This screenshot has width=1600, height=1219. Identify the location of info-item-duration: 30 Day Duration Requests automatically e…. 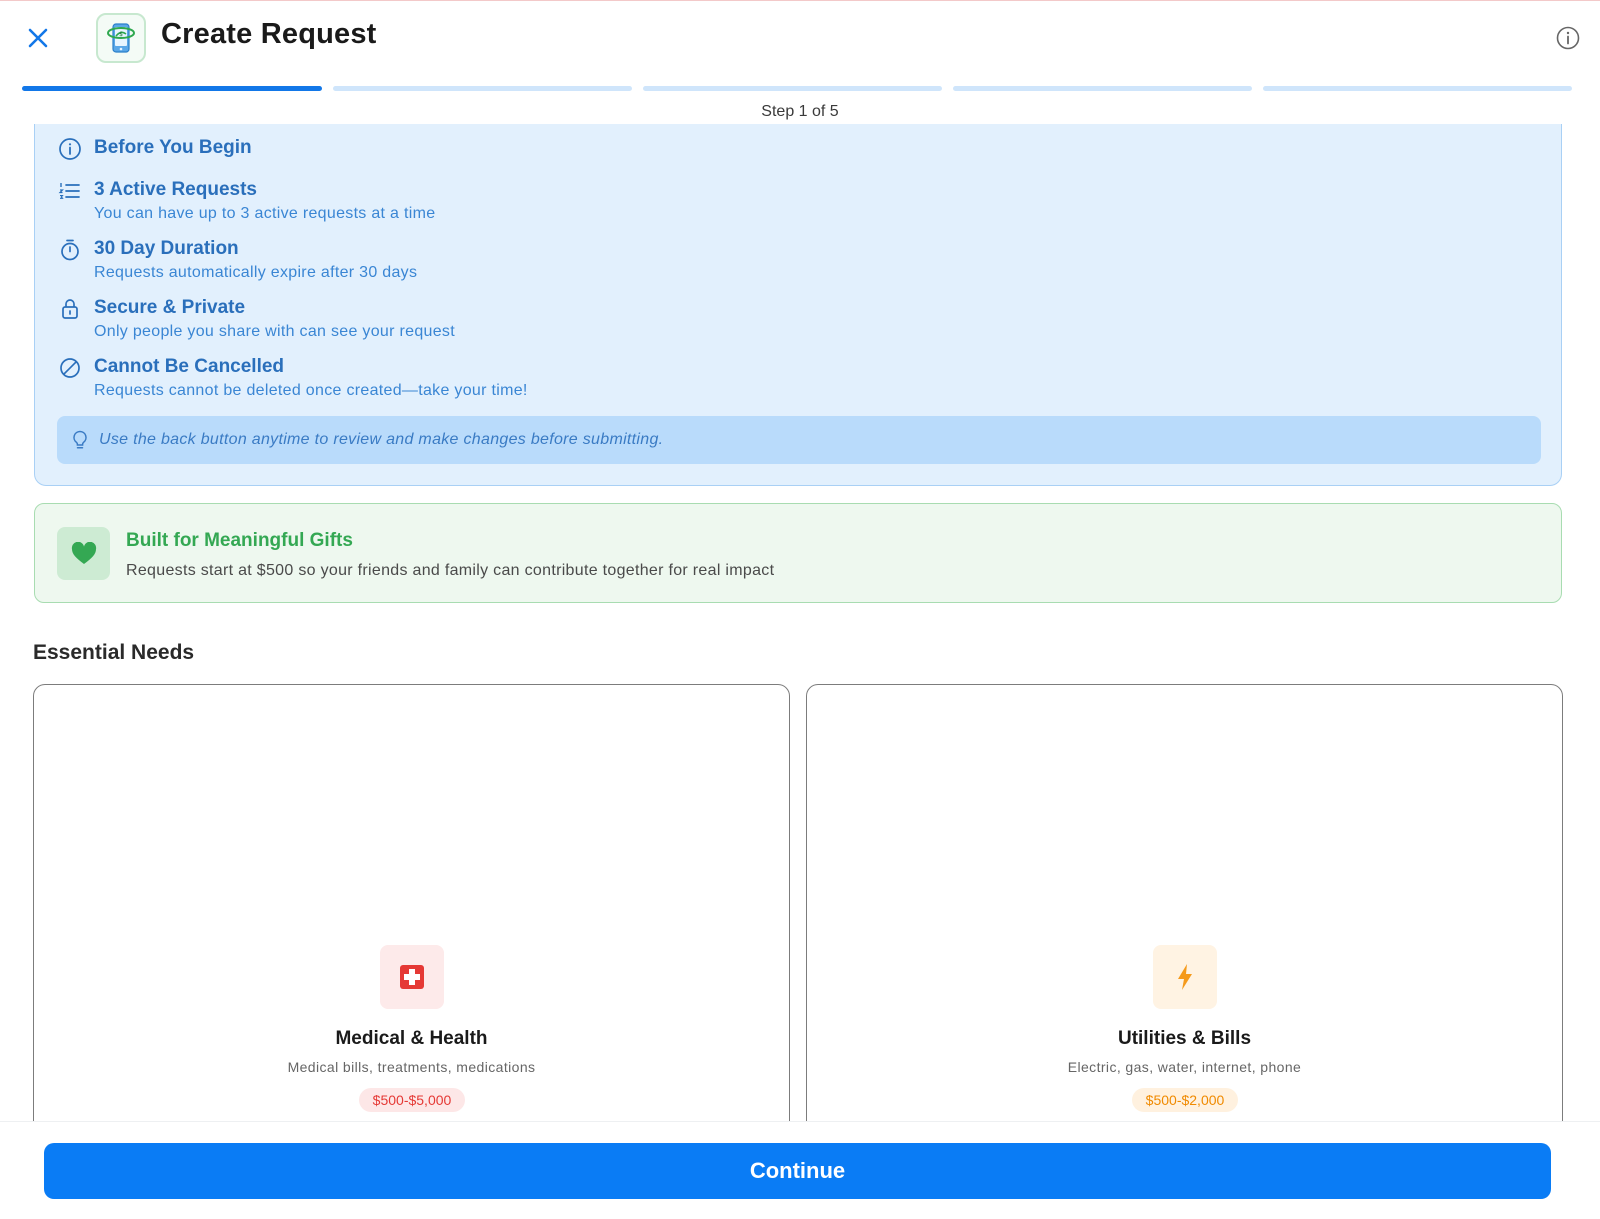
(237, 259).